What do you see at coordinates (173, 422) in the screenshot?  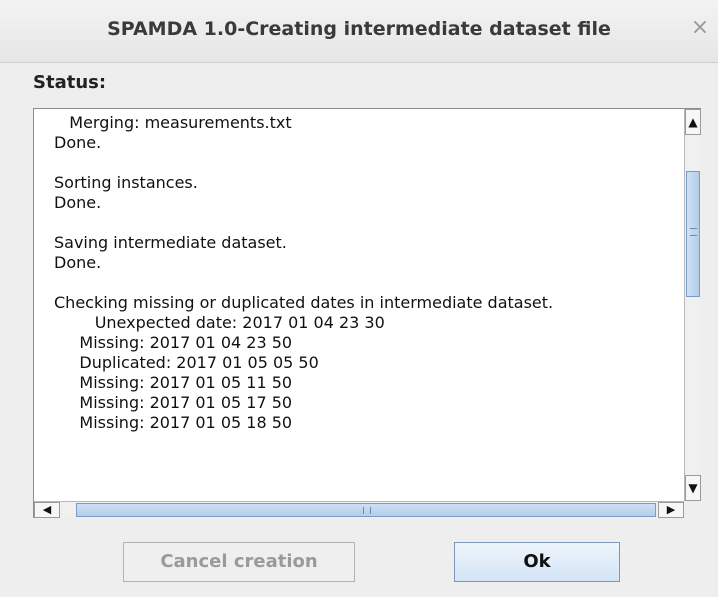 I see `log-line: Missing: 2017 01 05 18 50` at bounding box center [173, 422].